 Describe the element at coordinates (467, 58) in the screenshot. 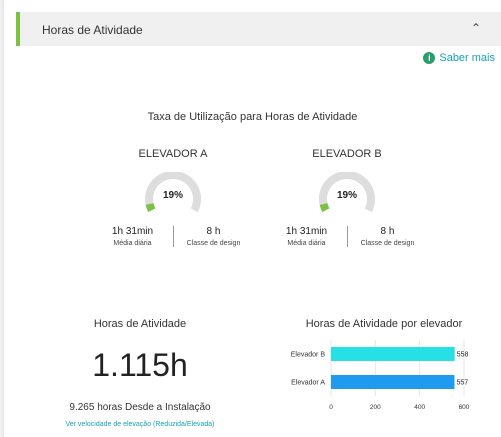

I see `learn-more-label: Saber mais` at that location.